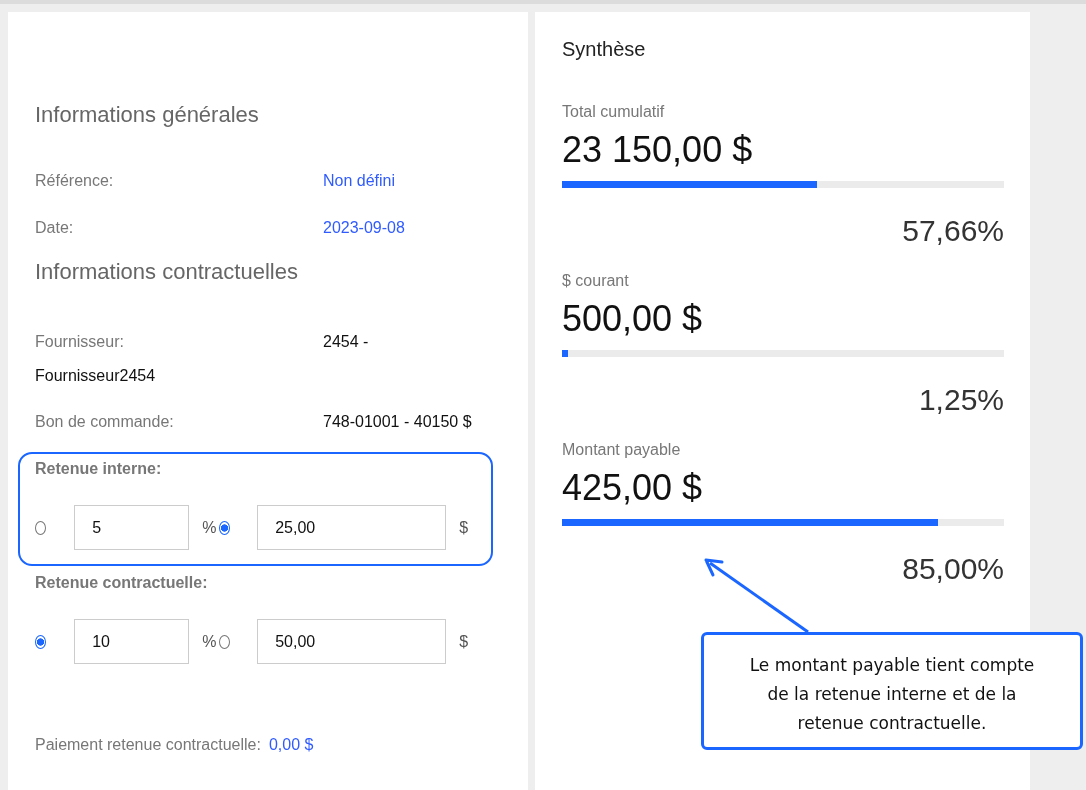 This screenshot has width=1086, height=790. What do you see at coordinates (95, 376) in the screenshot?
I see `field-value: Fournisseur2454` at bounding box center [95, 376].